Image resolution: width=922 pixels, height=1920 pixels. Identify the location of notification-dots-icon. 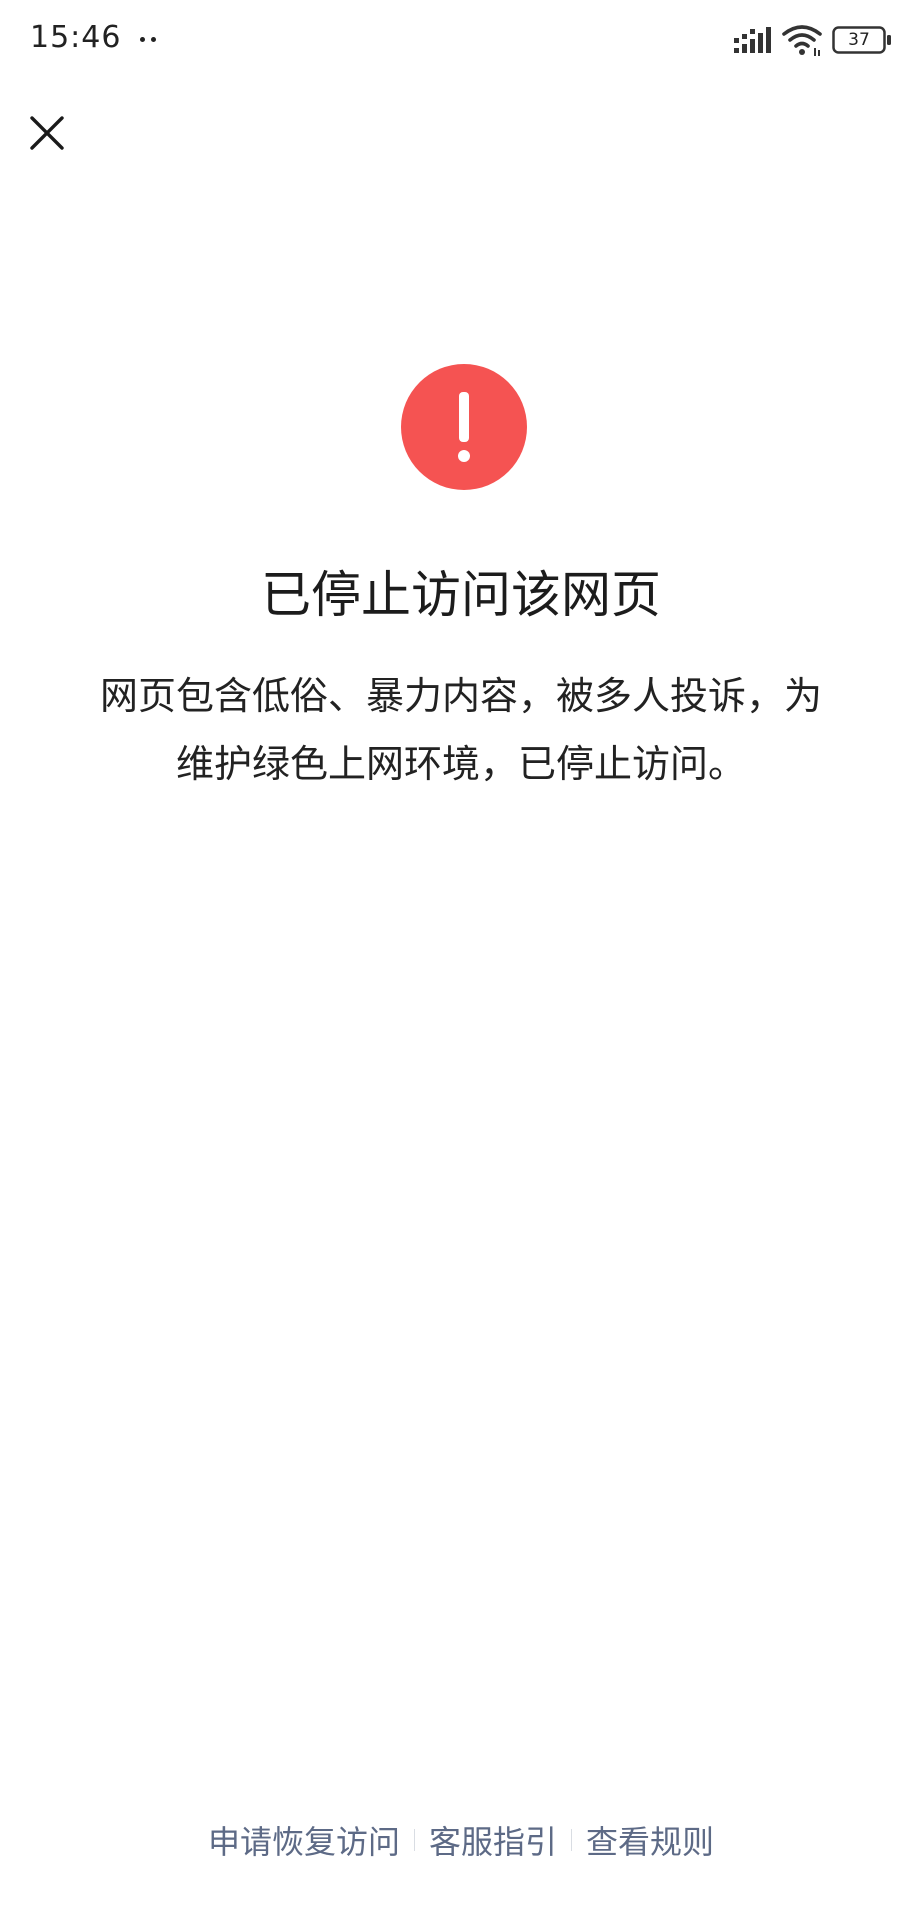
(150, 41).